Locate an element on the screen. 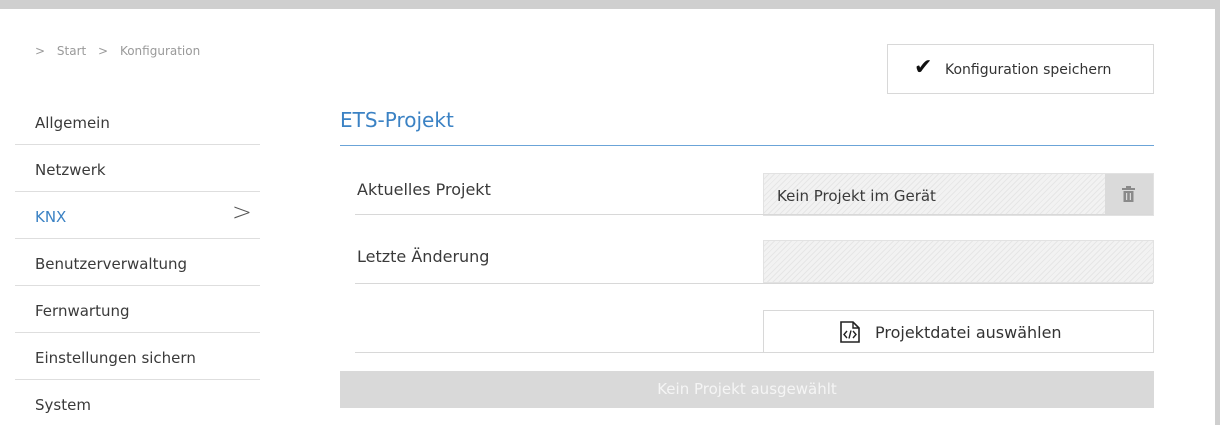 This screenshot has width=1220, height=427. sidebar-item-label: Einstellungen sichern is located at coordinates (115, 358).